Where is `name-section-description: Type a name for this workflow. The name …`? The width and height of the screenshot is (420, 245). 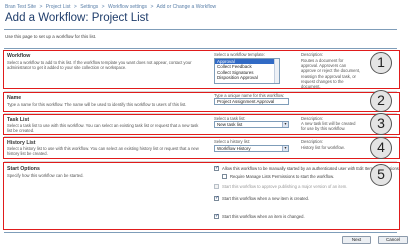
name-section-description: Type a name for this workflow. The name … is located at coordinates (97, 104).